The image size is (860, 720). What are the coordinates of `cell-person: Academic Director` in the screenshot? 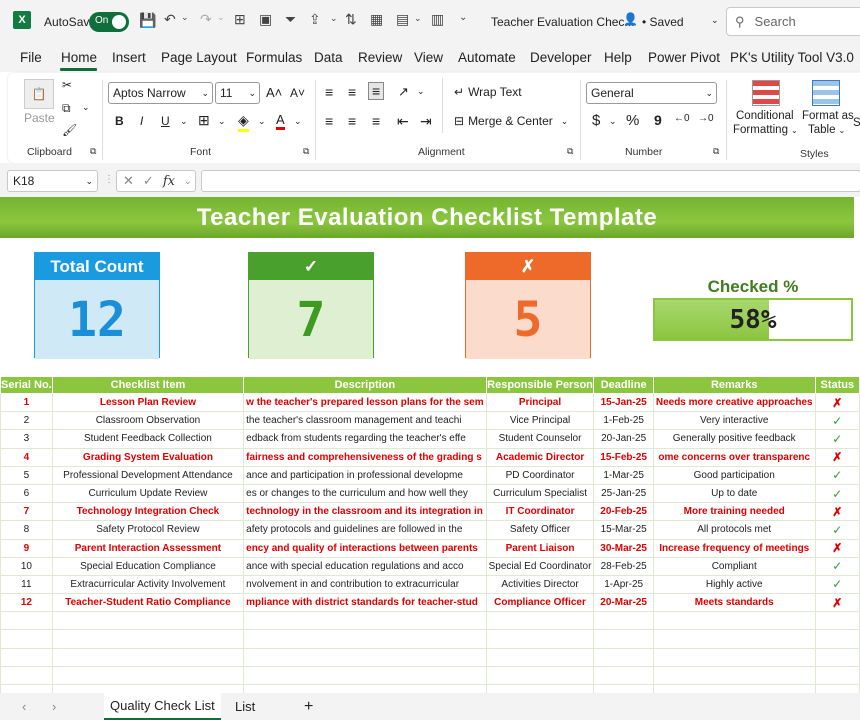 It's located at (540, 457).